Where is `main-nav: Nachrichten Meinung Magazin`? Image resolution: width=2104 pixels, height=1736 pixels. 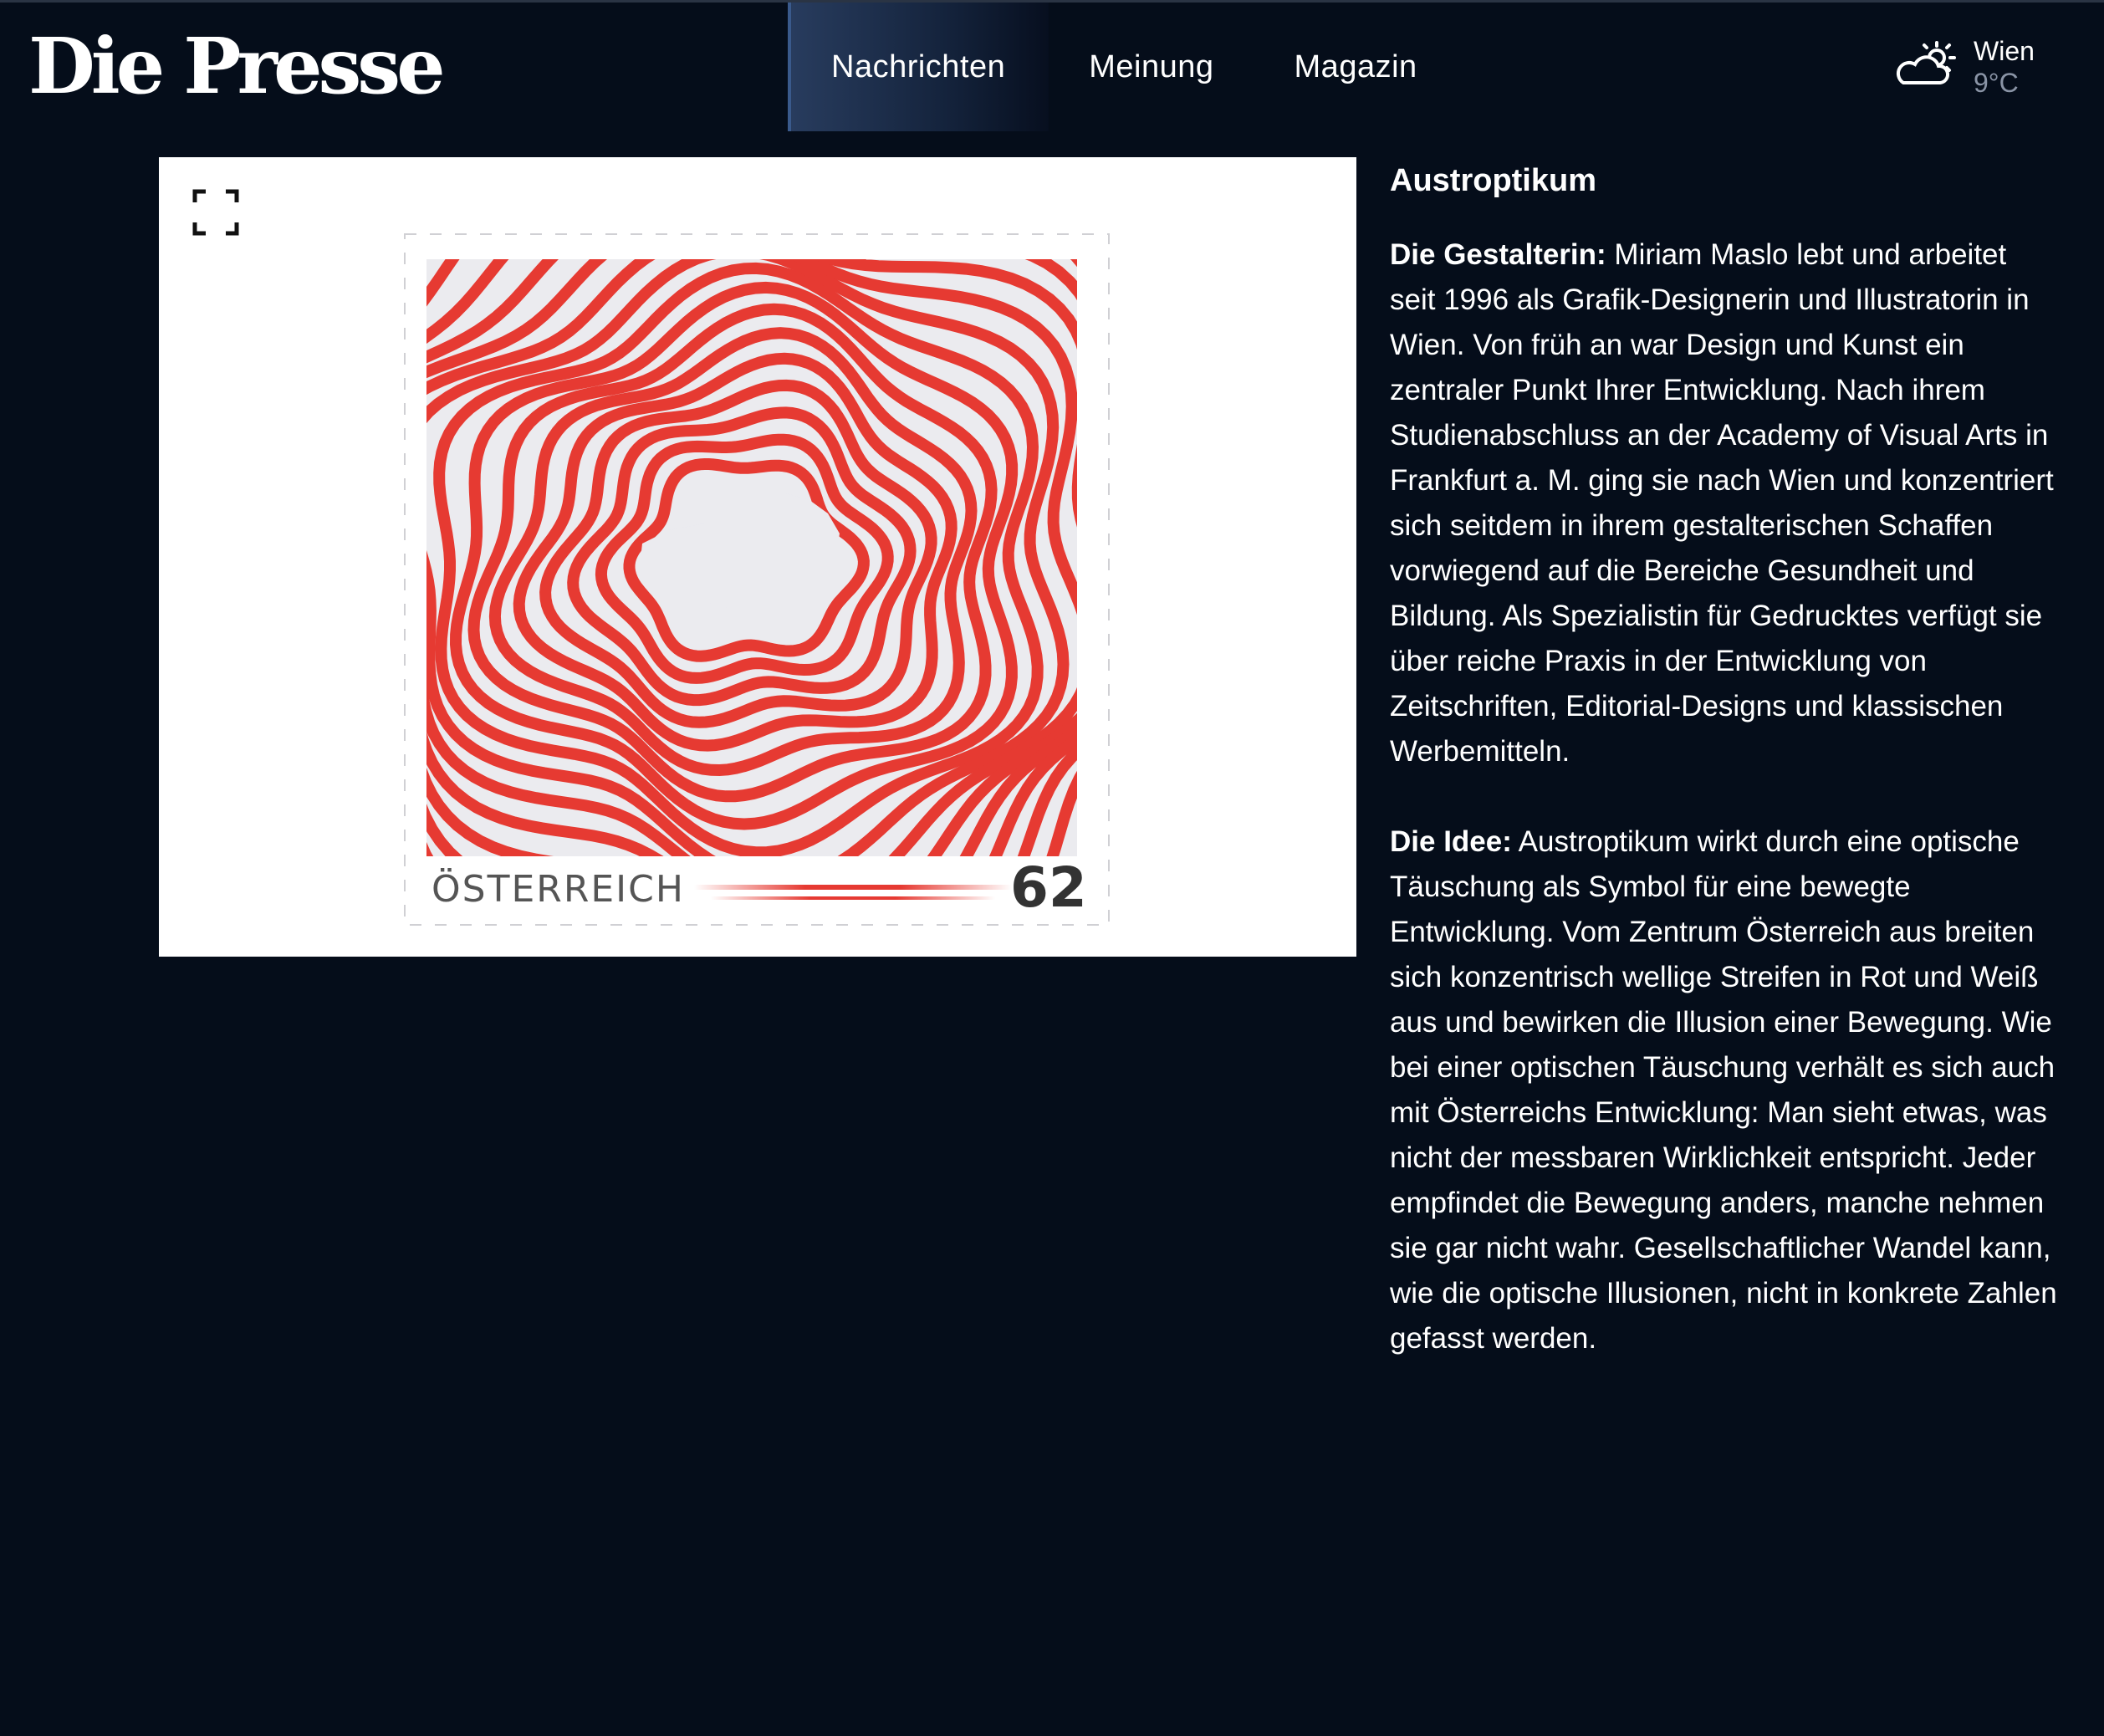
main-nav: Nachrichten Meinung Magazin is located at coordinates (1123, 67).